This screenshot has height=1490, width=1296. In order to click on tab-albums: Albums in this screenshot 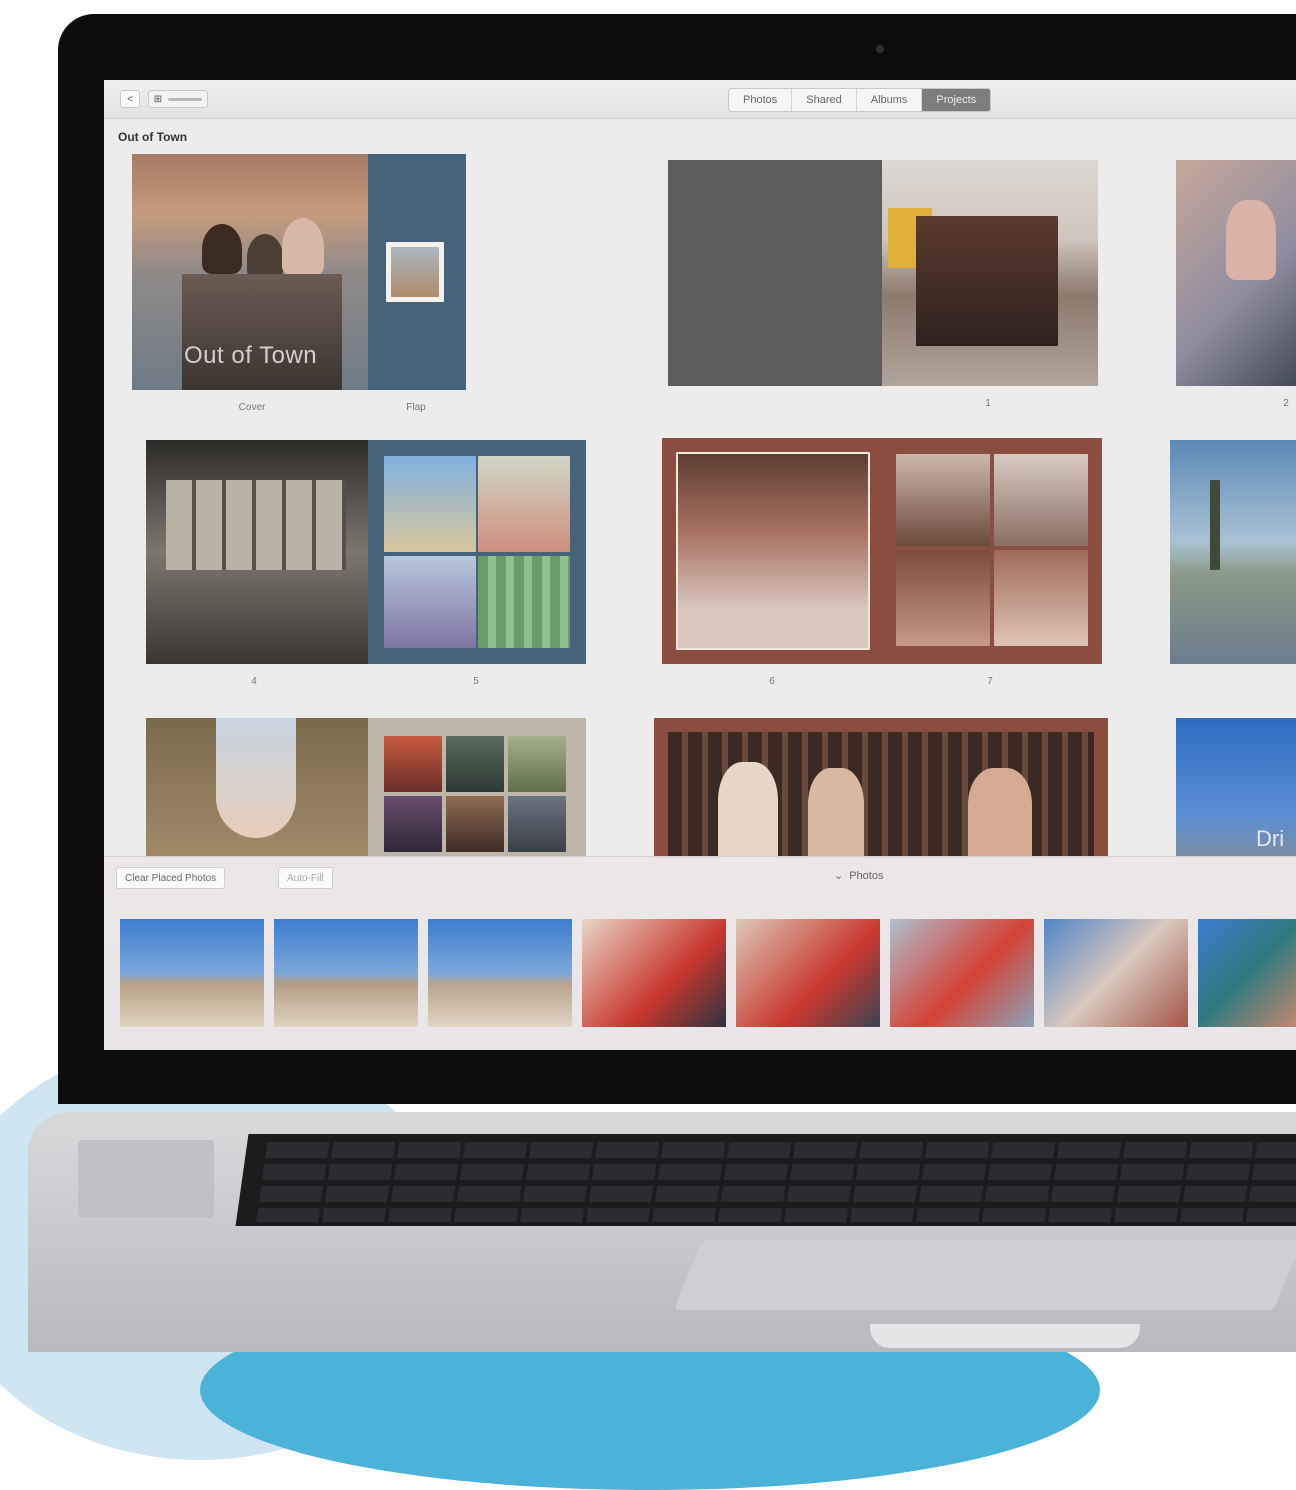, I will do `click(890, 100)`.